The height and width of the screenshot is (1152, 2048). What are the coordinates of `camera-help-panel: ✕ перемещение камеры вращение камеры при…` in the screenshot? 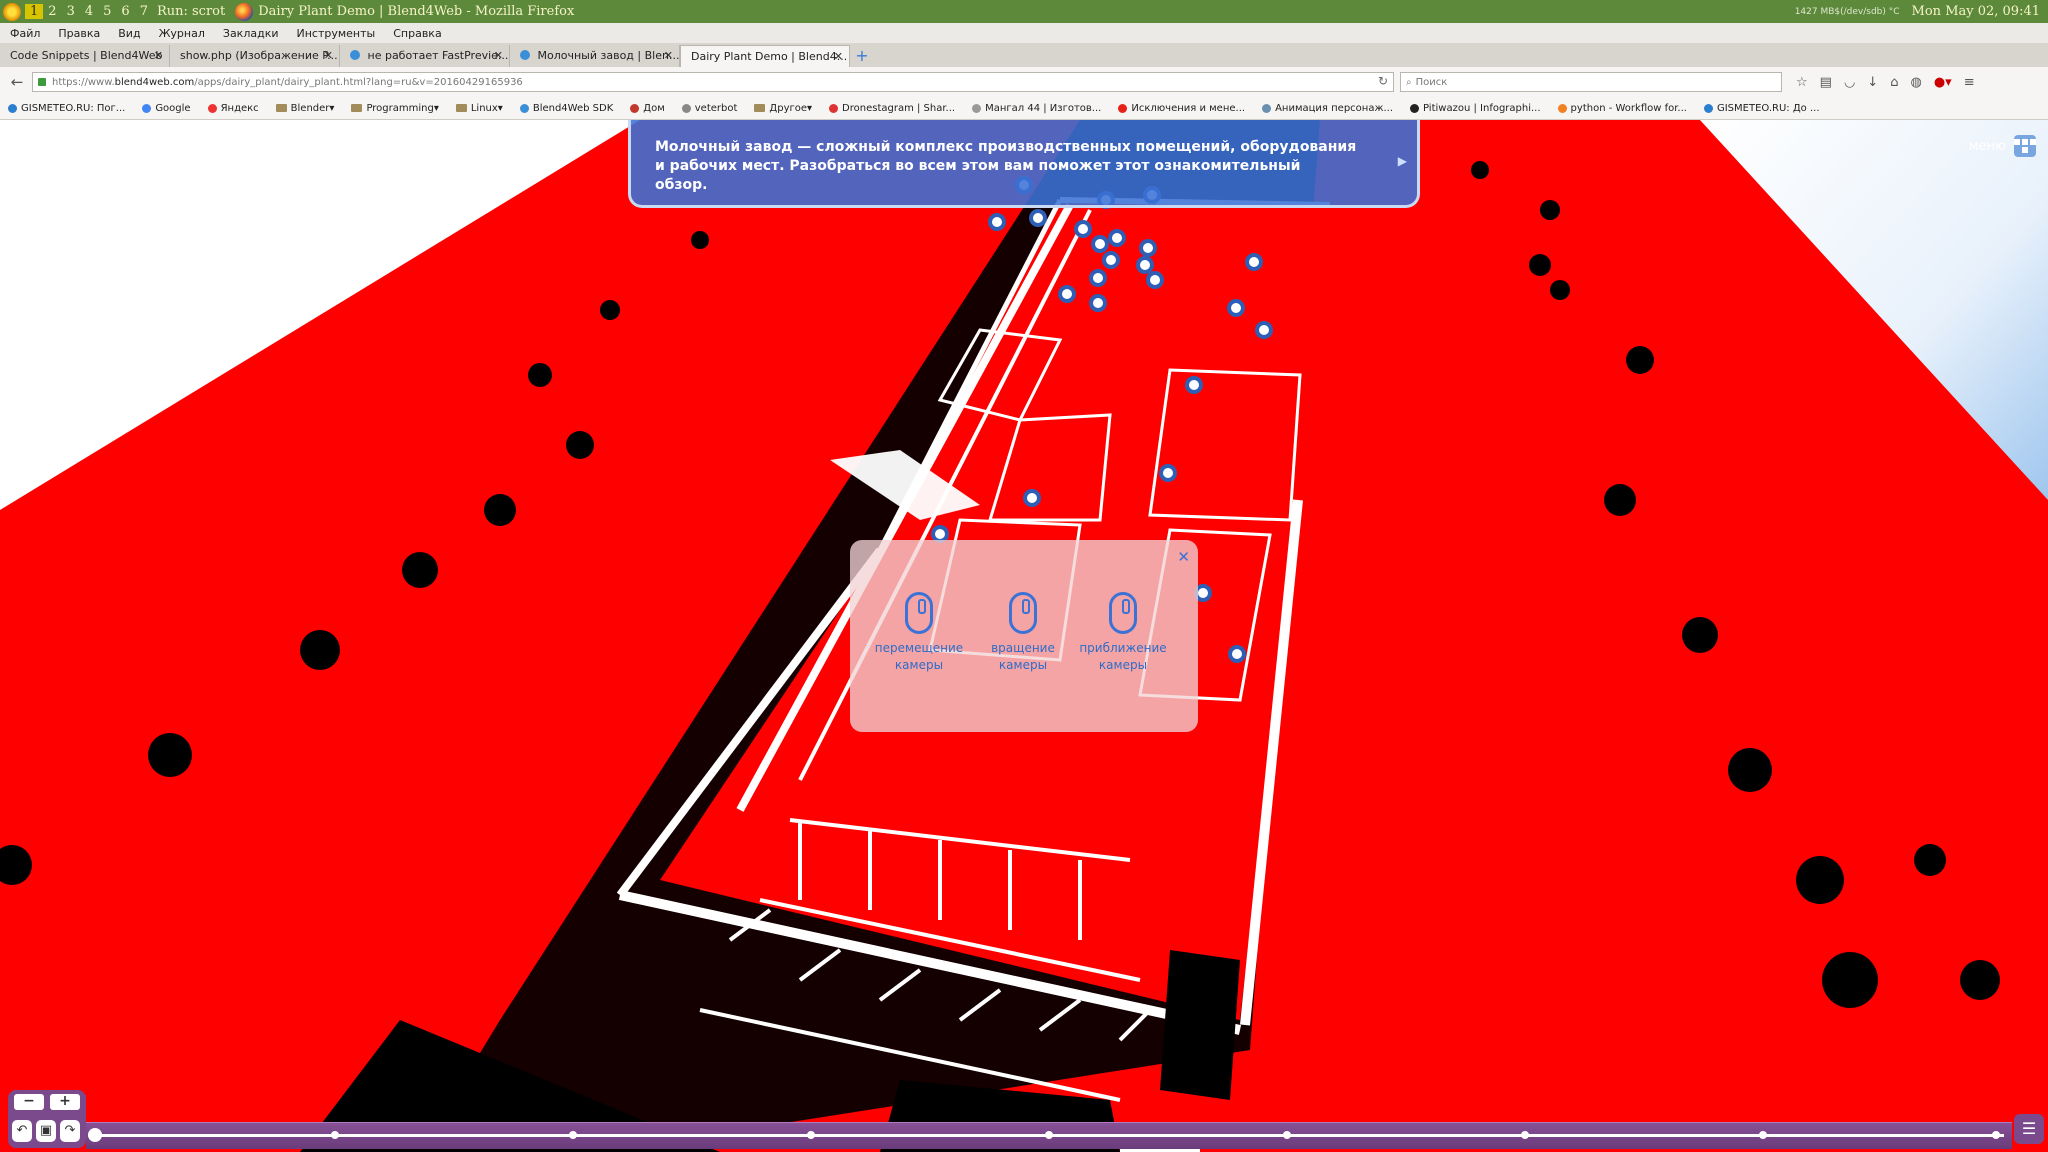 It's located at (1024, 636).